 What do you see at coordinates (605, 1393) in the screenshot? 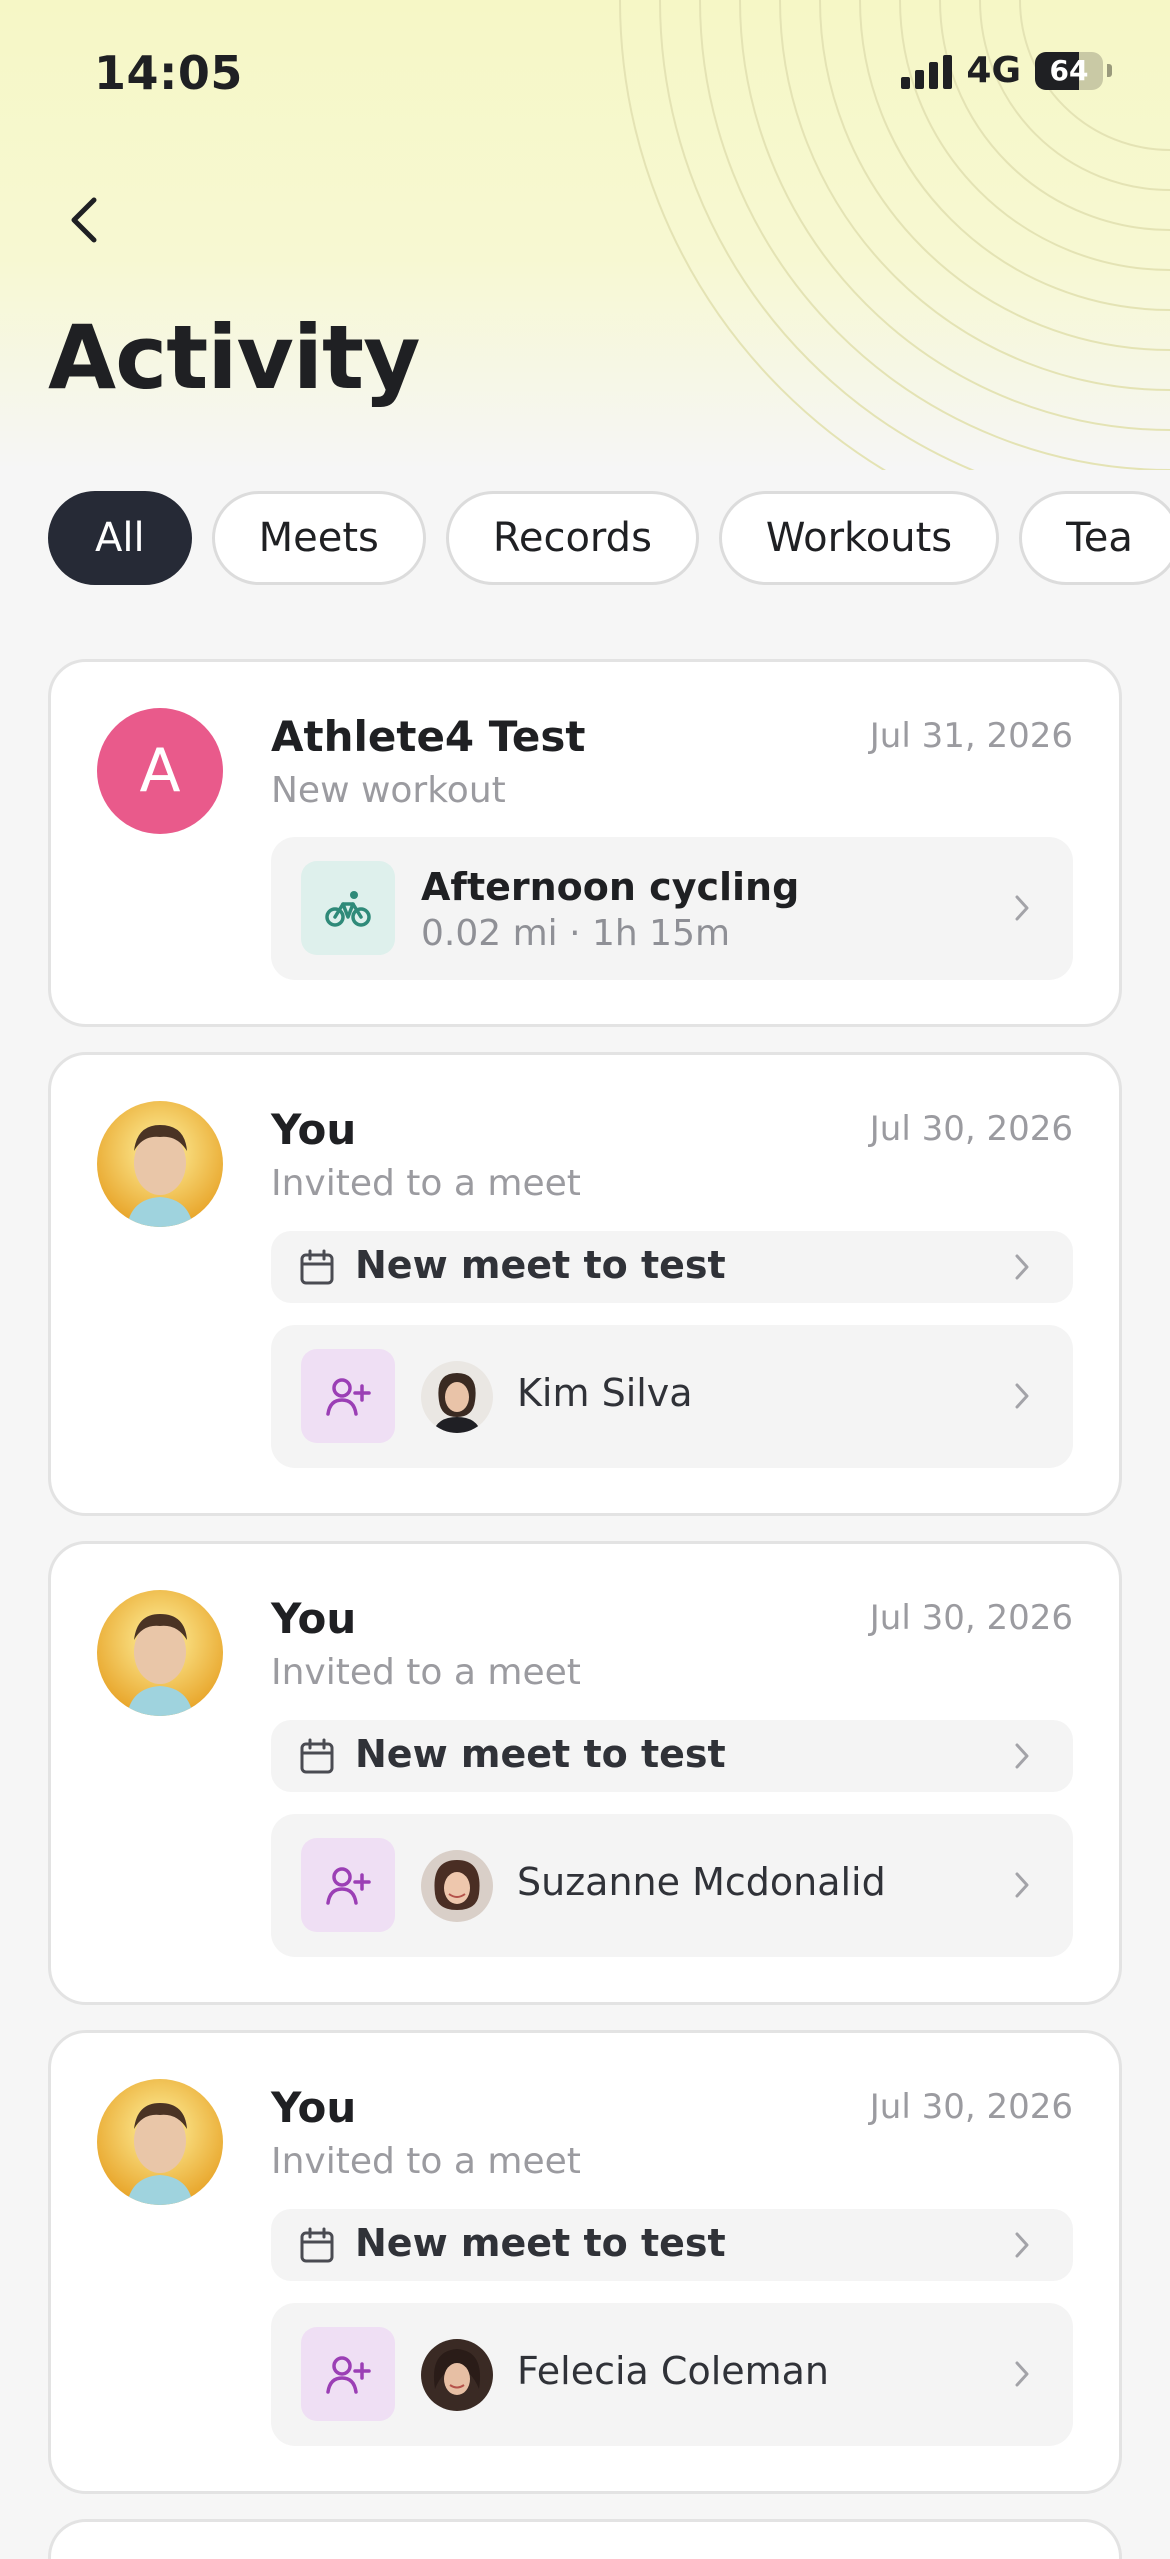
I see `invitee-name: Kim Silva` at bounding box center [605, 1393].